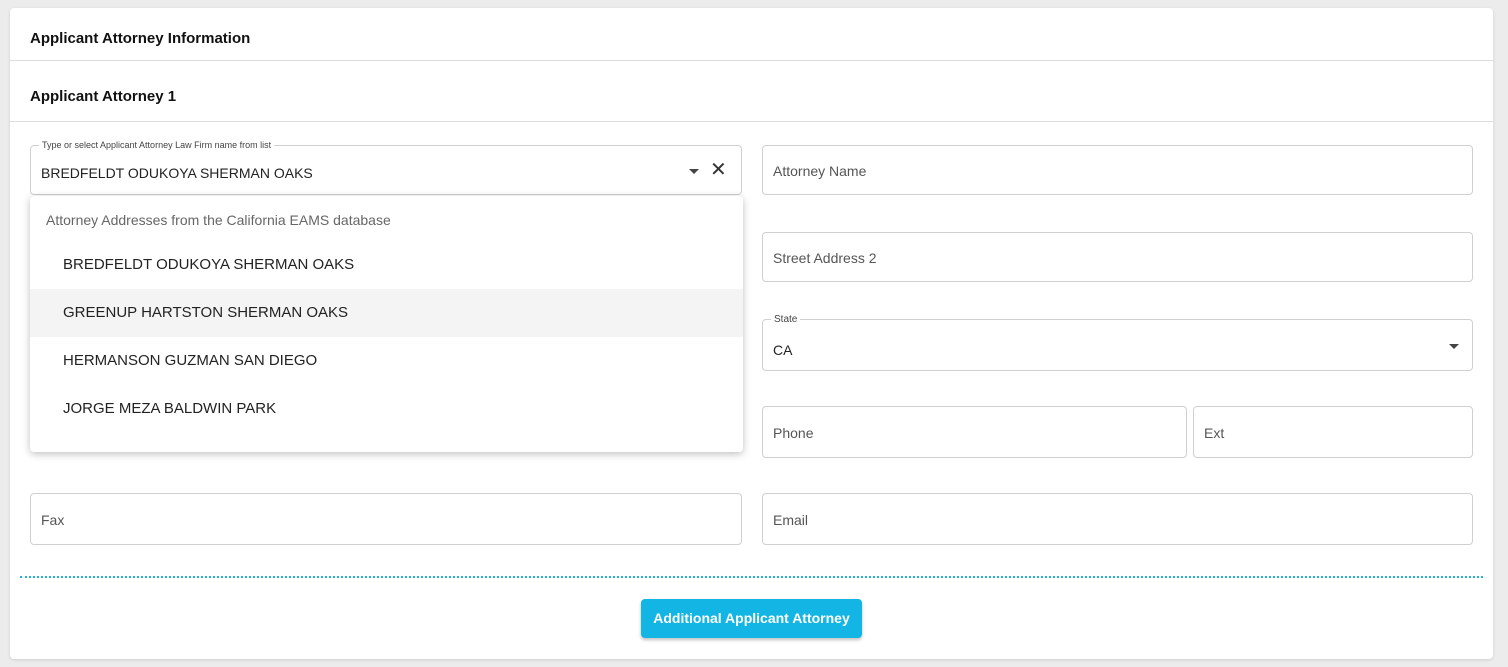  What do you see at coordinates (140, 38) in the screenshot?
I see `section-title: Applicant Attorney Information` at bounding box center [140, 38].